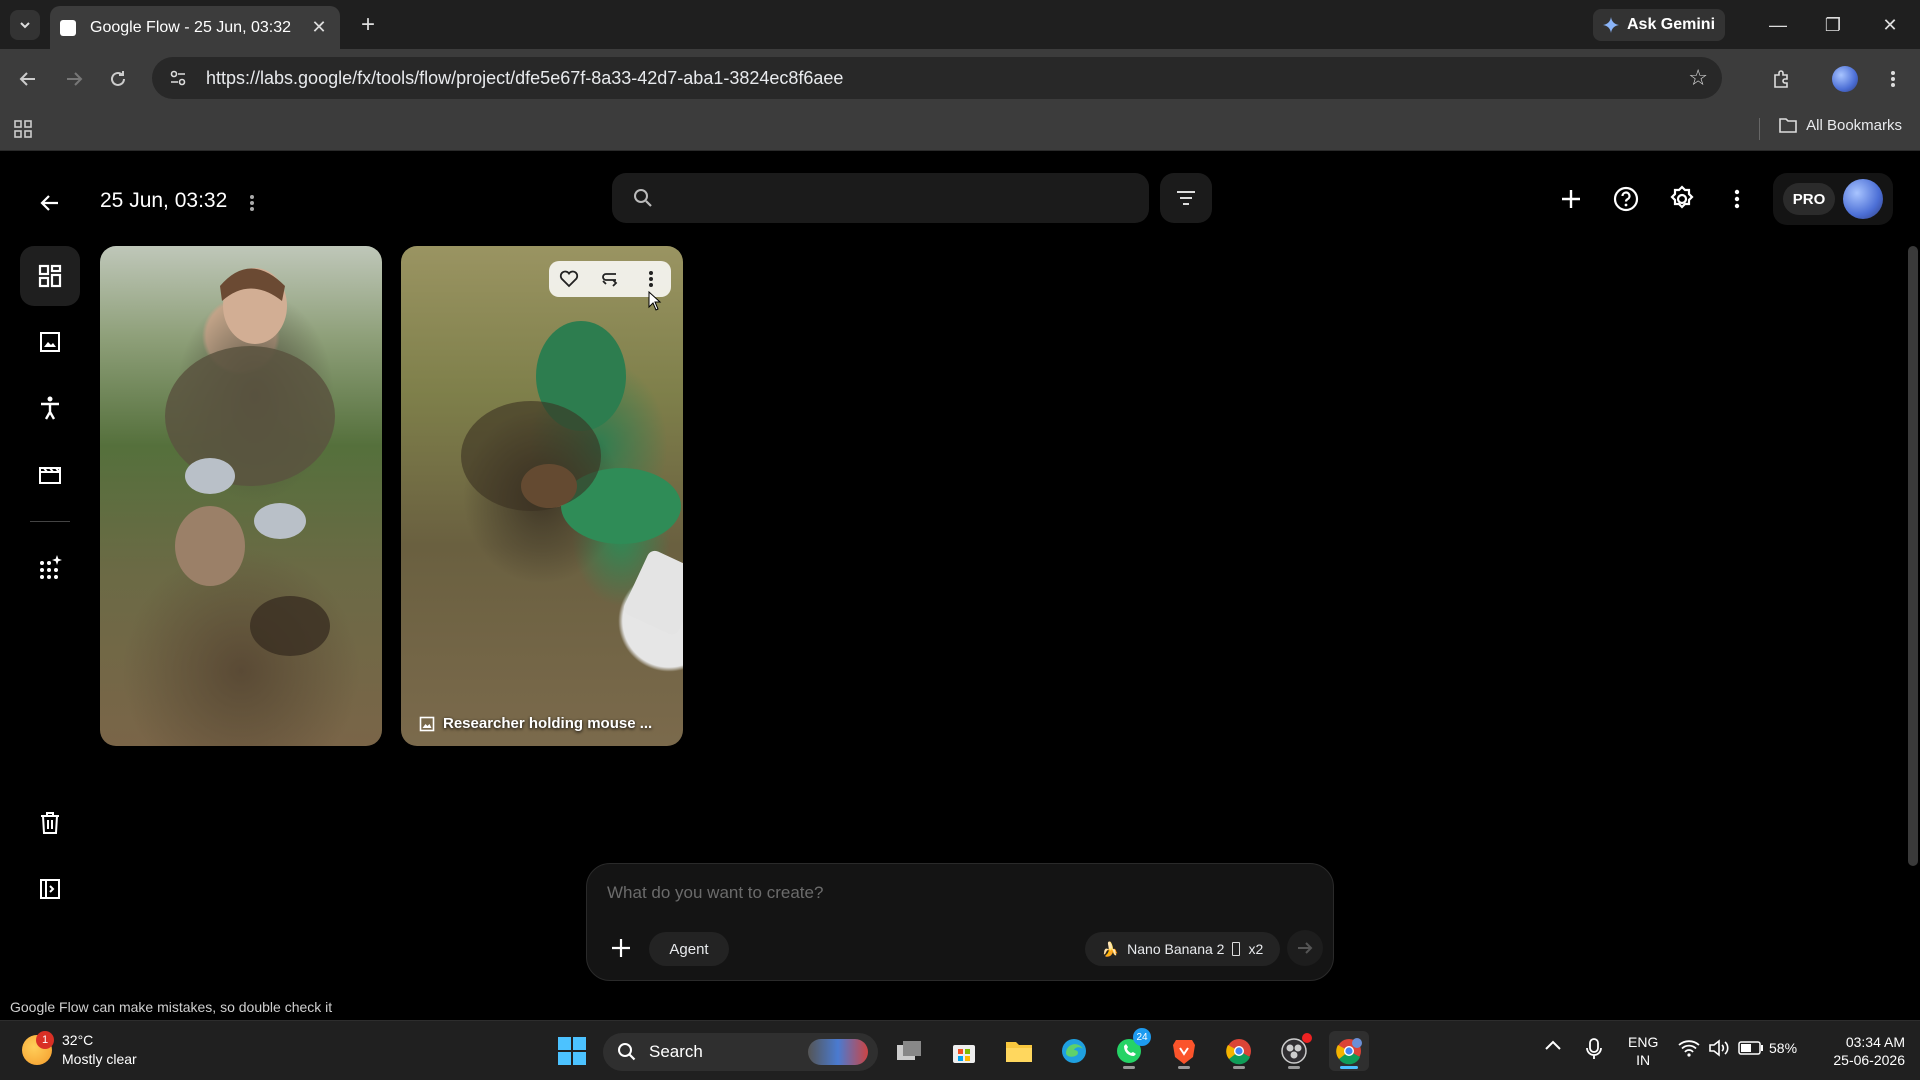 The height and width of the screenshot is (1080, 1920). What do you see at coordinates (1737, 199) in the screenshot?
I see `more-options-button` at bounding box center [1737, 199].